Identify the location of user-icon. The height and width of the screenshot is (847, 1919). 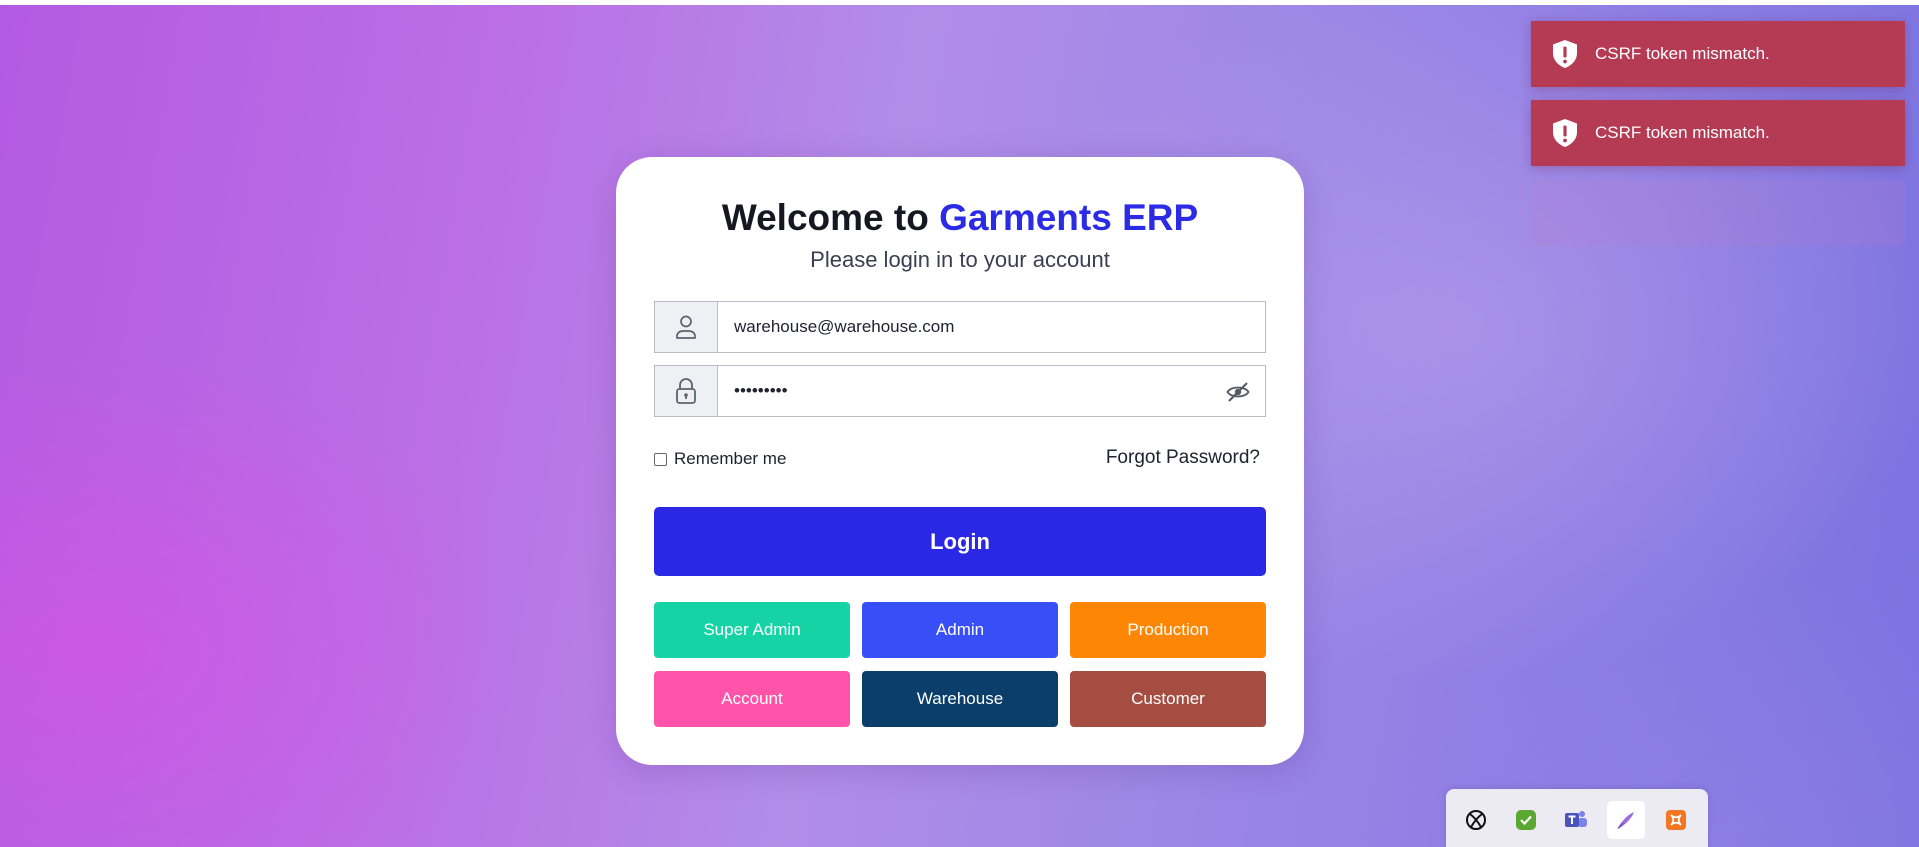
(686, 327).